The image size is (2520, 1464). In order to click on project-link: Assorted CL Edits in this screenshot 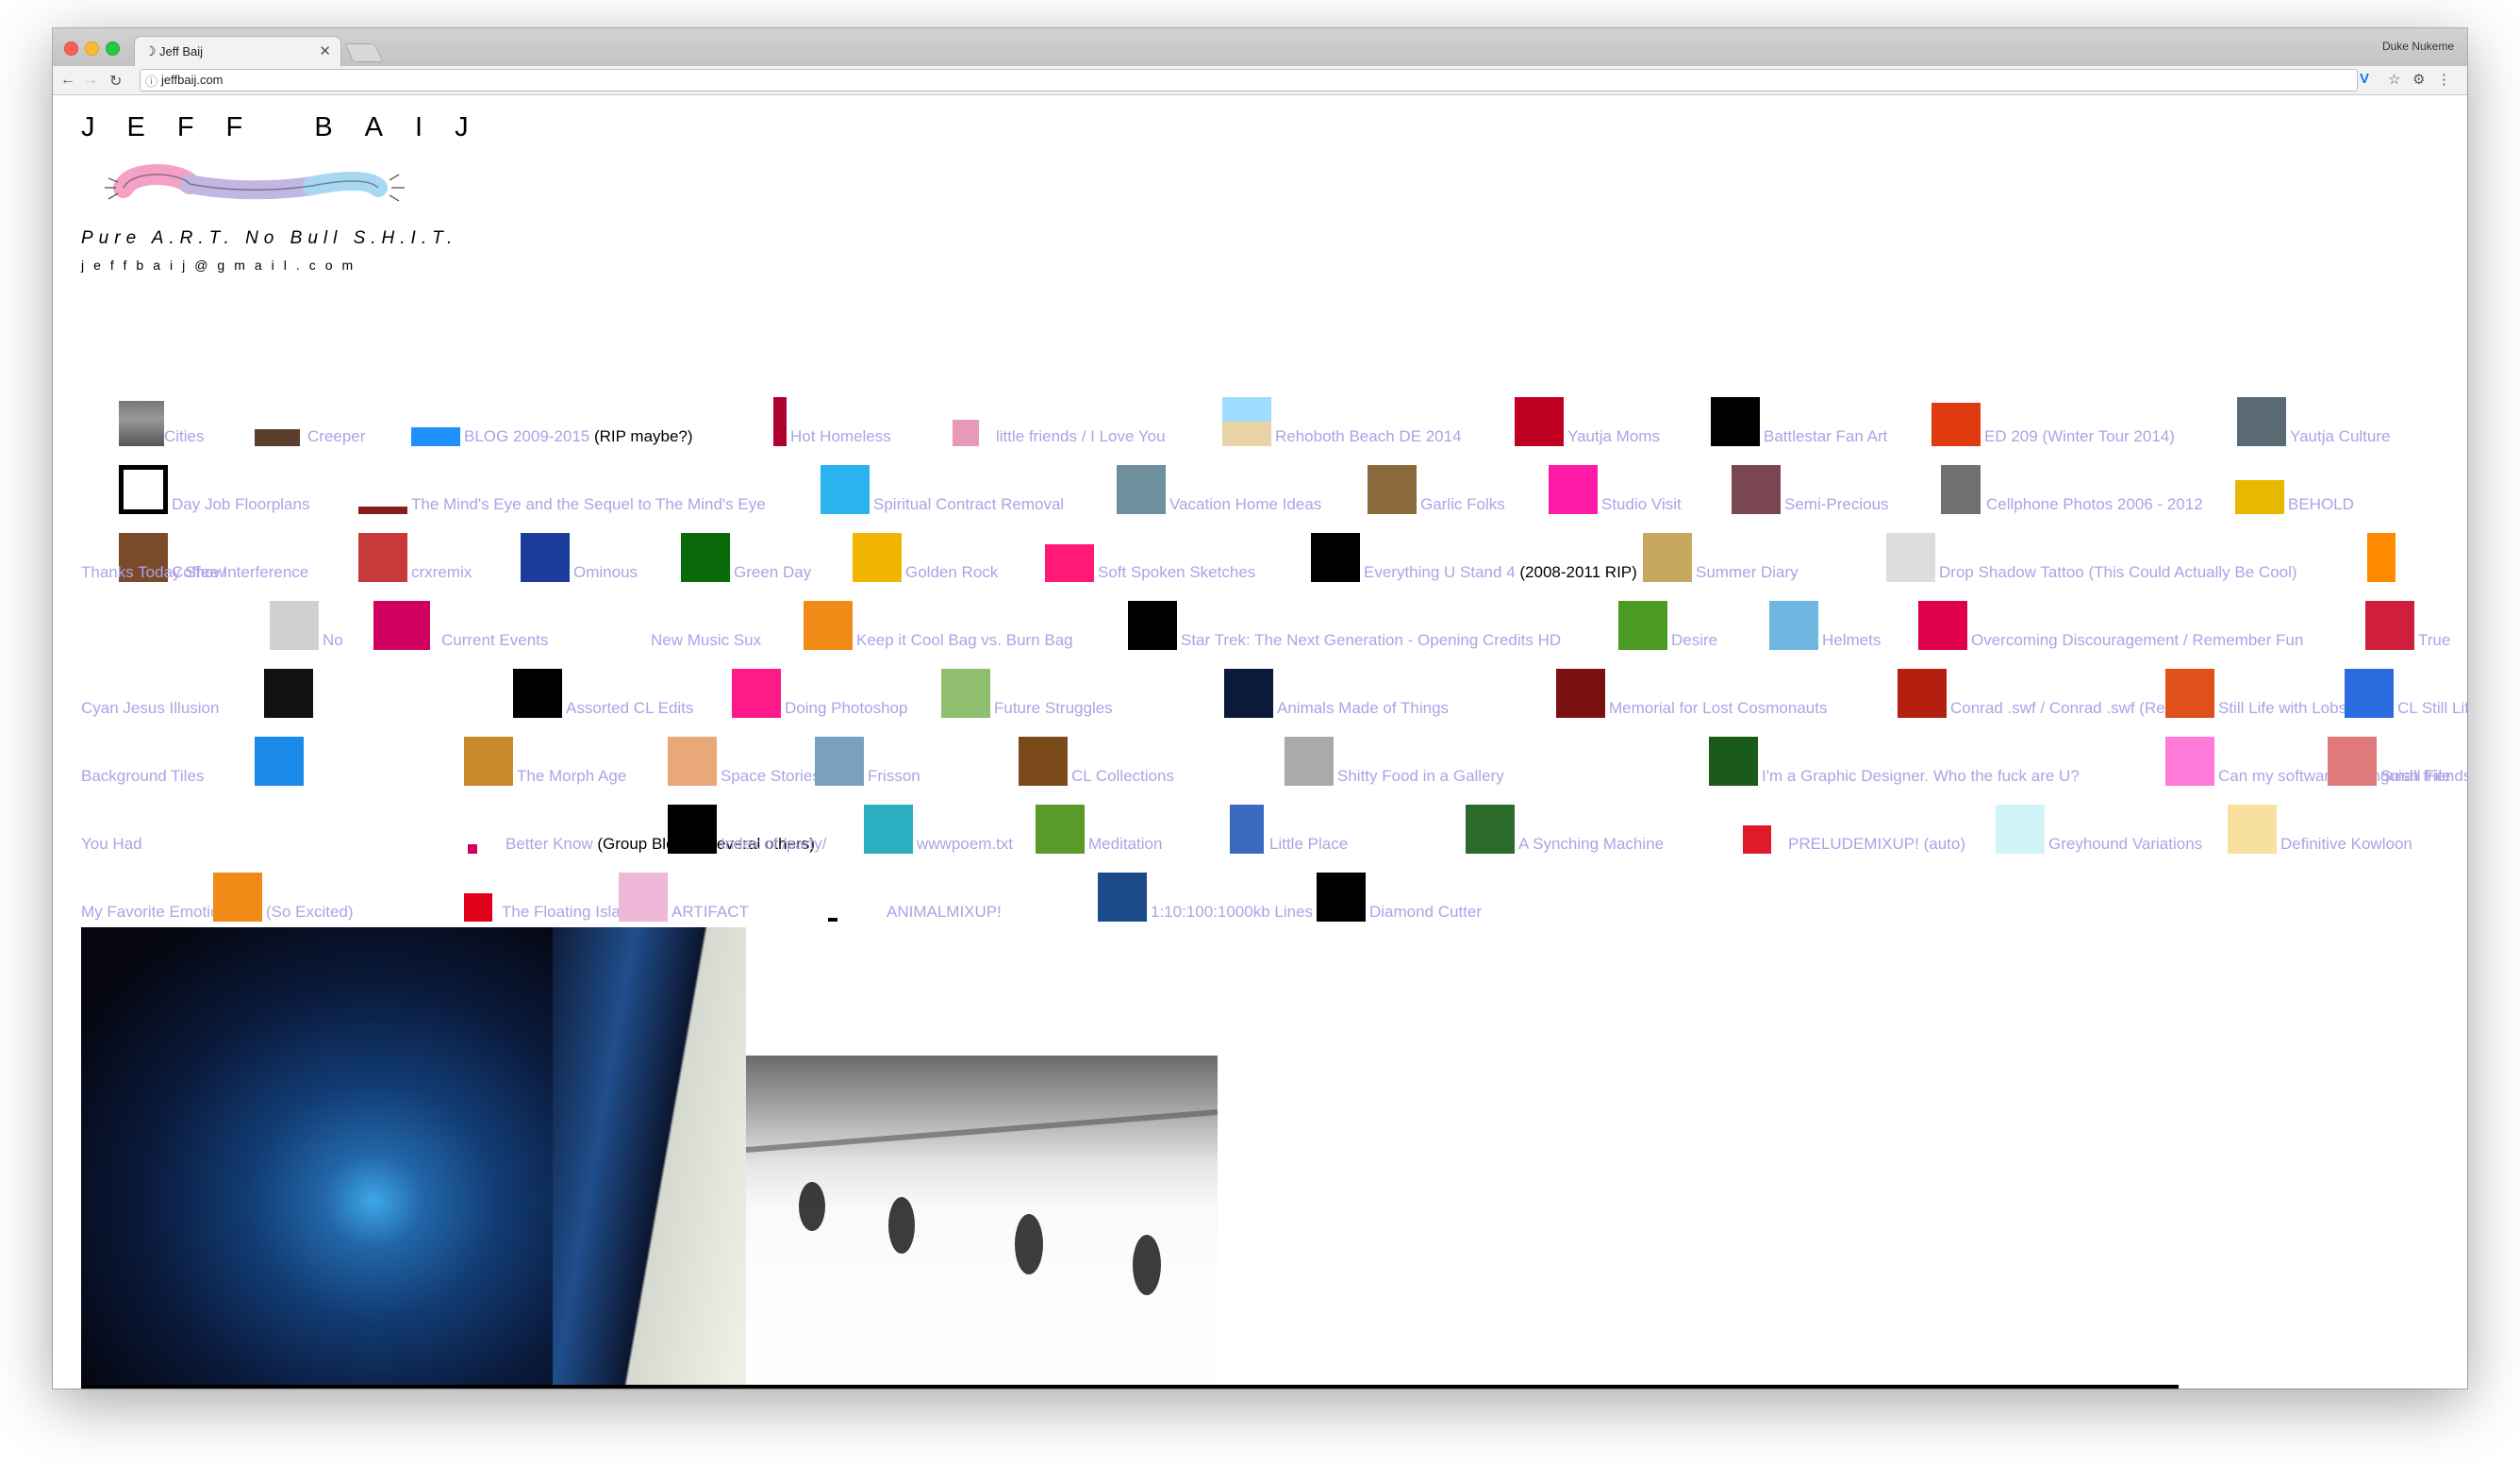, I will do `click(629, 709)`.